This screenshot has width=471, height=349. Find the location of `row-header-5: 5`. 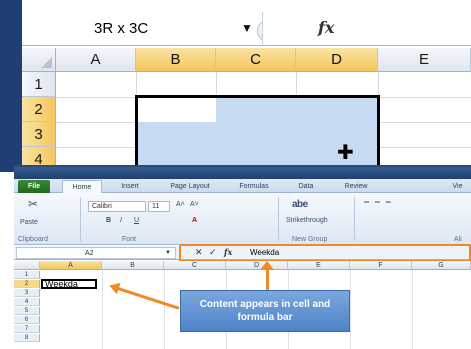

row-header-5: 5 is located at coordinates (27, 311).